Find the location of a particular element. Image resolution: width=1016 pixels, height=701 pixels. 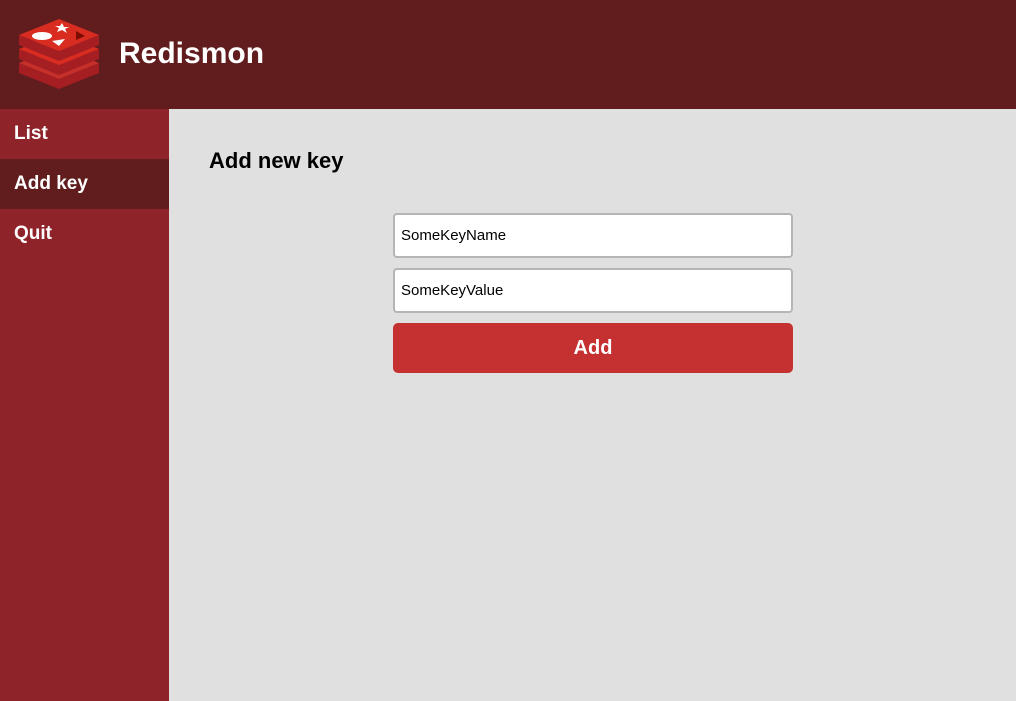

sidebar-item-list: List is located at coordinates (84, 134).